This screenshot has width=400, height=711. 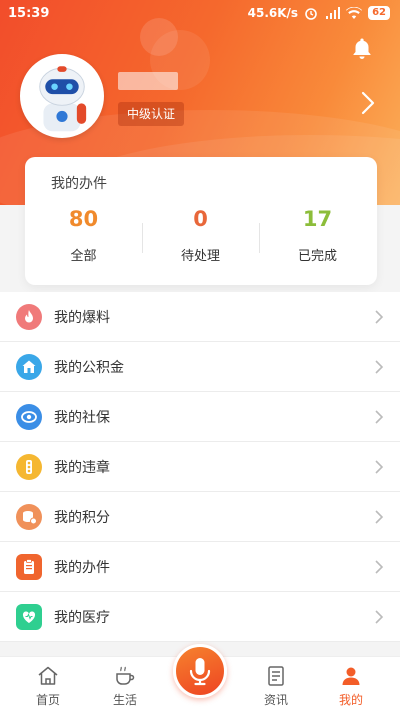 What do you see at coordinates (148, 81) in the screenshot?
I see `username-redacted` at bounding box center [148, 81].